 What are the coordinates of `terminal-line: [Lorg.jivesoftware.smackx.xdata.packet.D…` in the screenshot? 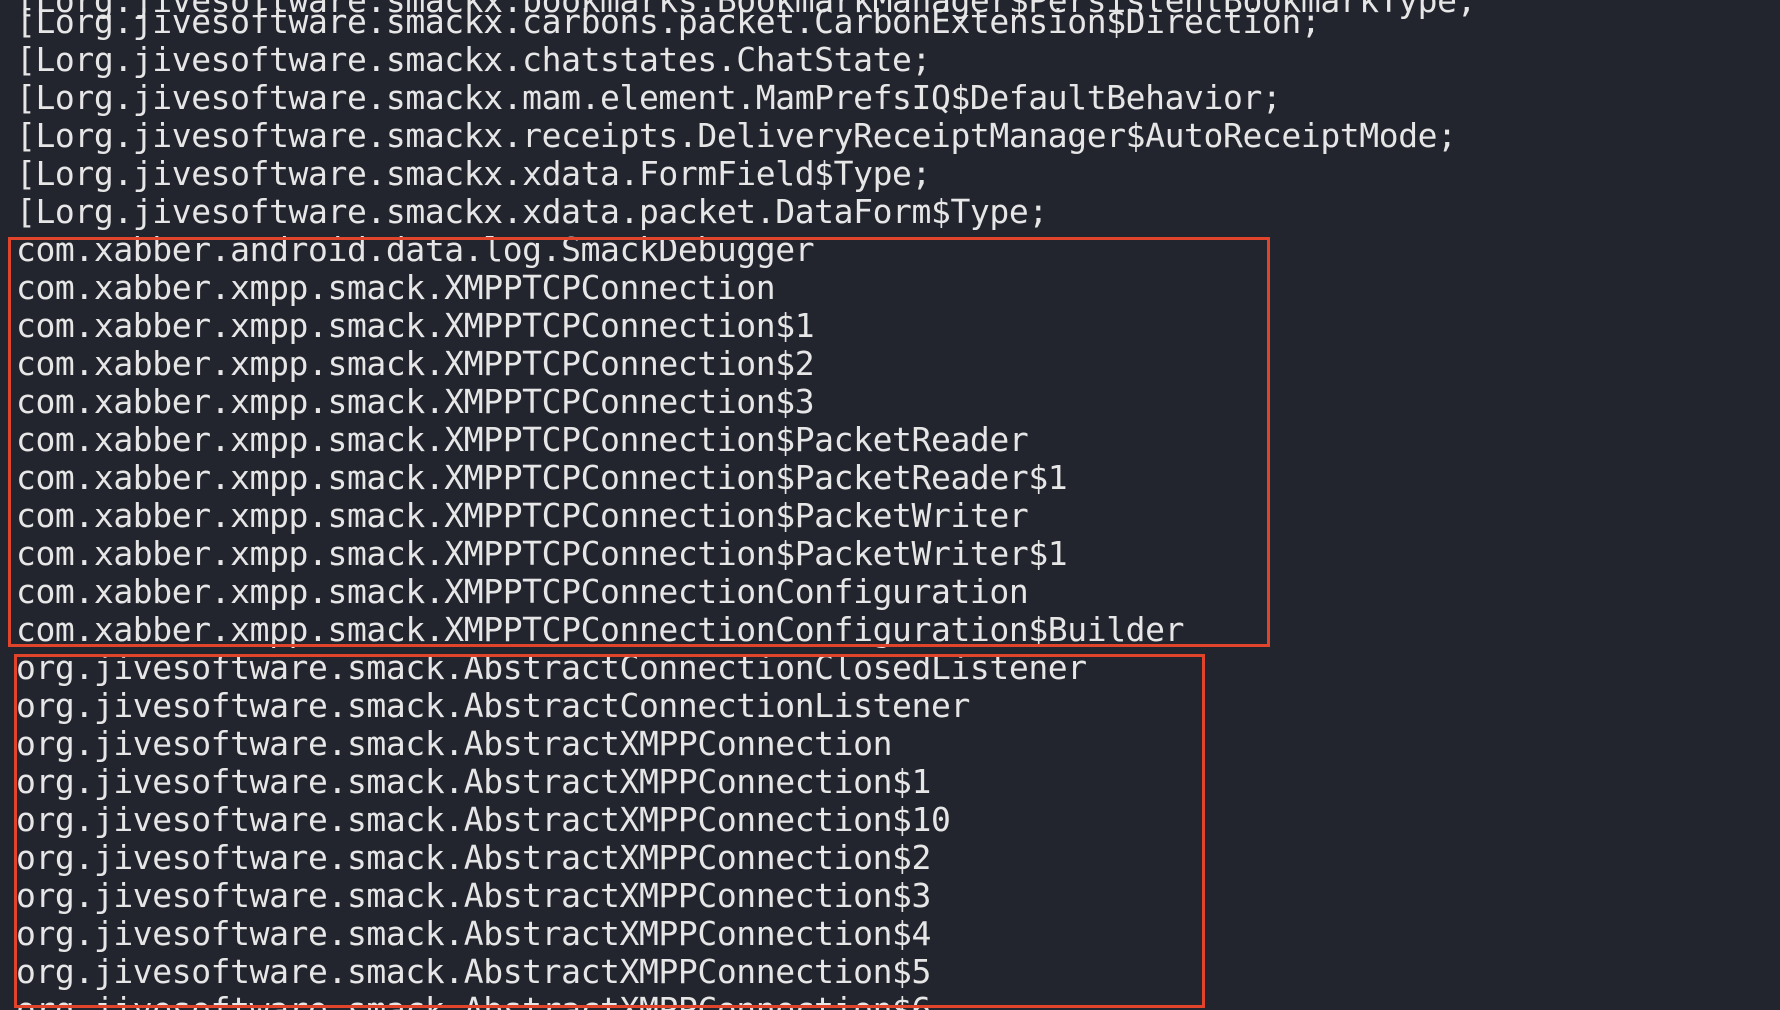 It's located at (532, 211).